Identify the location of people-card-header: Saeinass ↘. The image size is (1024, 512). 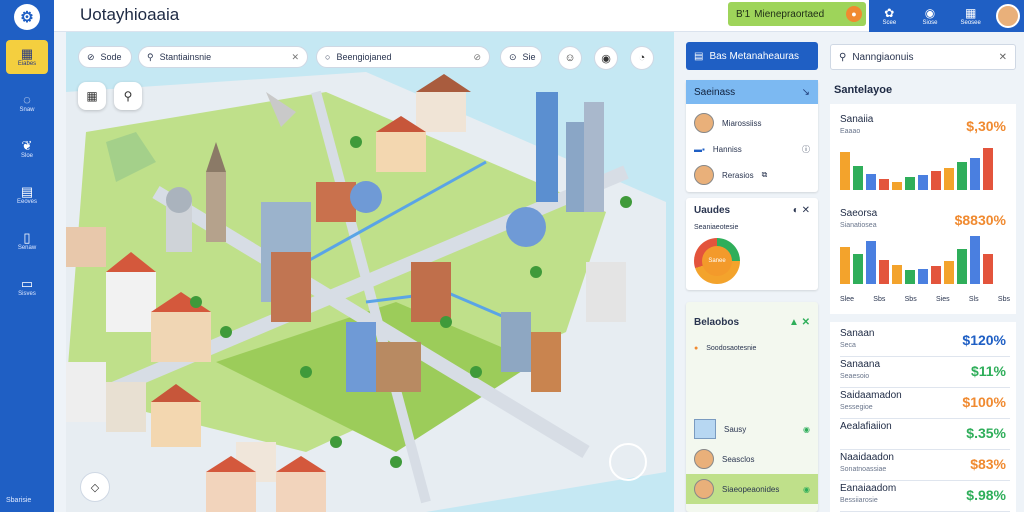
(752, 92).